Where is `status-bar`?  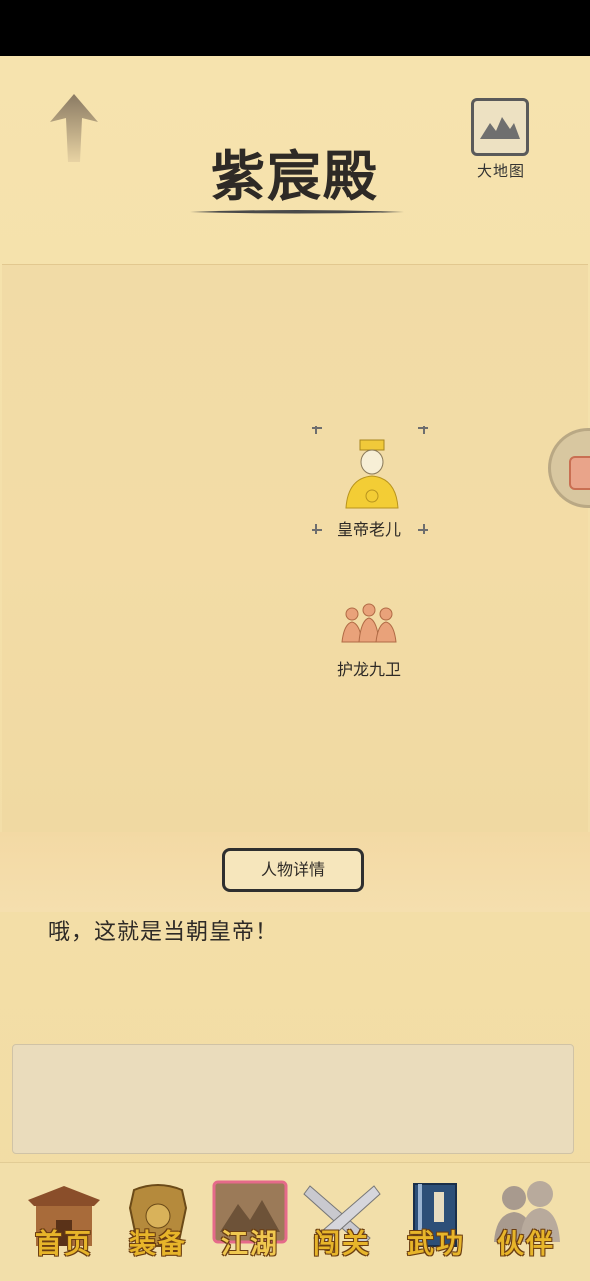 status-bar is located at coordinates (295, 28).